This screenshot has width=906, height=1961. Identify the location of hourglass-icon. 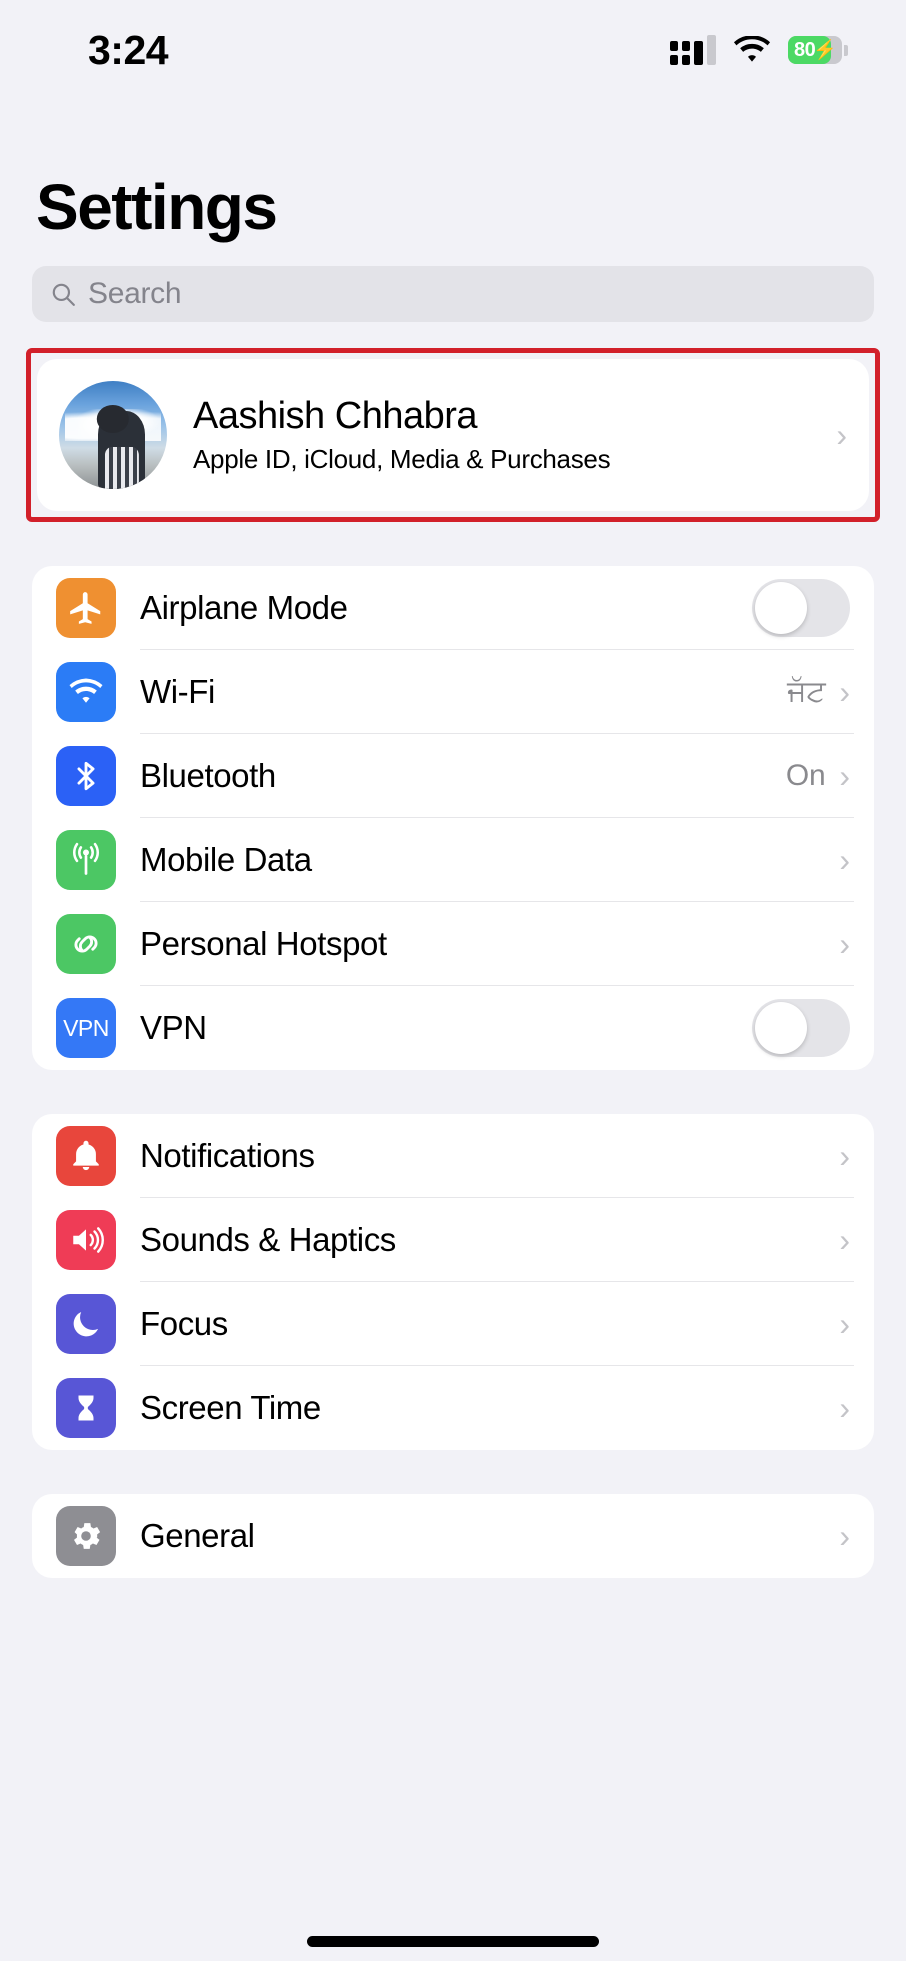
(86, 1408).